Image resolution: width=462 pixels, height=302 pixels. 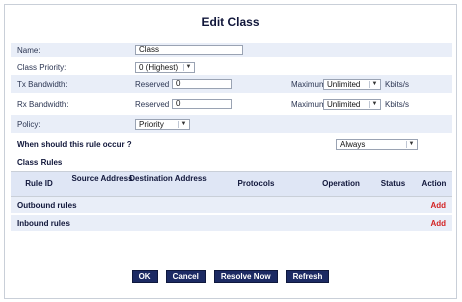 I want to click on tx-reserved-value: 0, so click(x=178, y=83).